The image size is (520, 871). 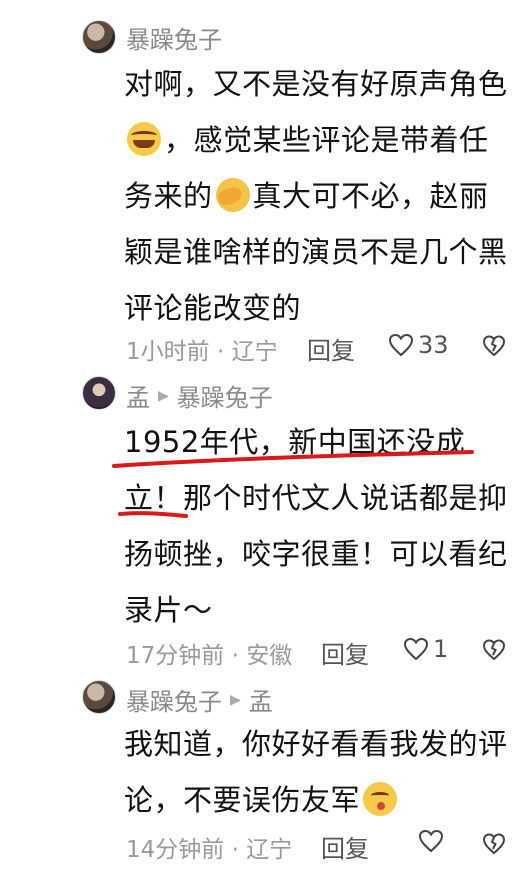 I want to click on comment-meta: 1小时前 · 辽宁, so click(x=202, y=352).